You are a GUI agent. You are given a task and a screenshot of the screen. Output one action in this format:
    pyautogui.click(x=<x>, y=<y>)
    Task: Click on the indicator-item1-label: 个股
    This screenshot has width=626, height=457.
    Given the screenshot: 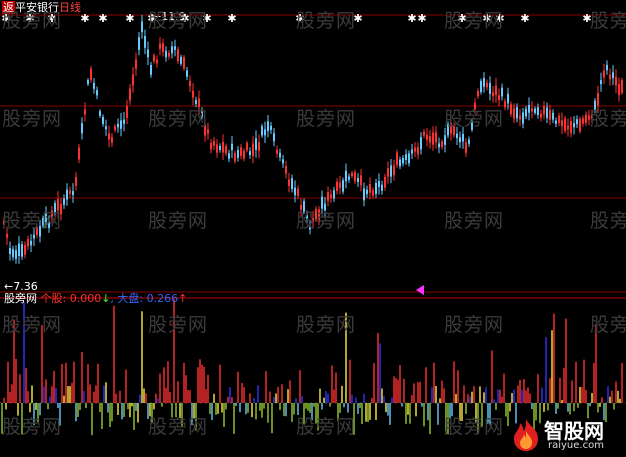 What is the action you would take?
    pyautogui.click(x=51, y=298)
    